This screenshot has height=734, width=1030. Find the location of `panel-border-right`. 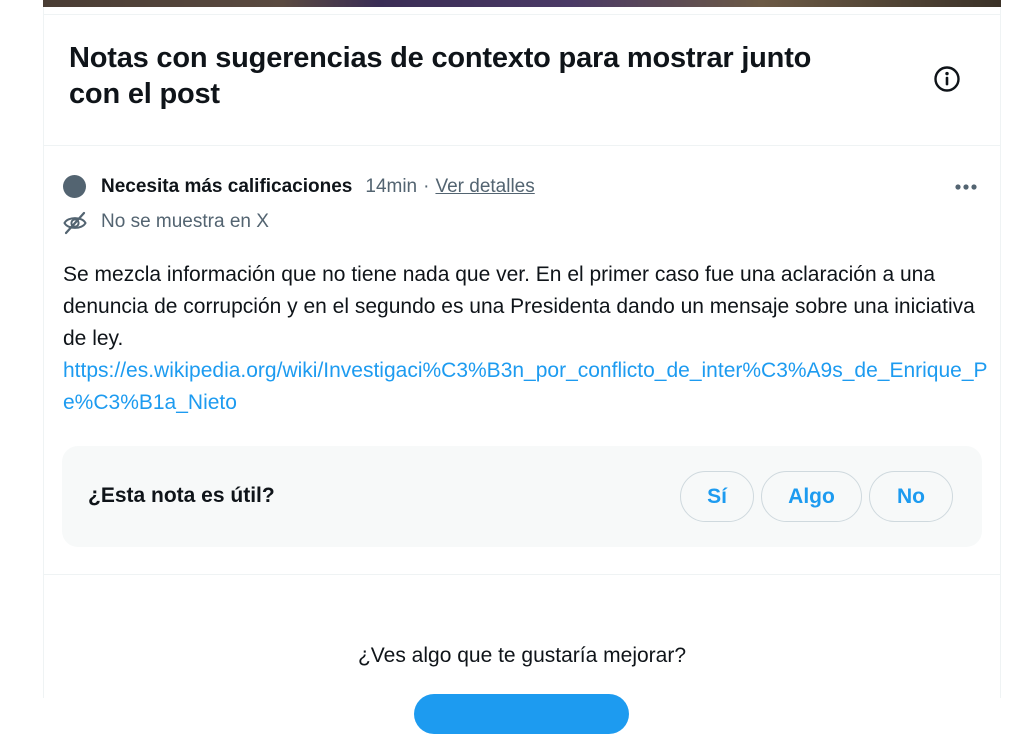

panel-border-right is located at coordinates (1000, 352).